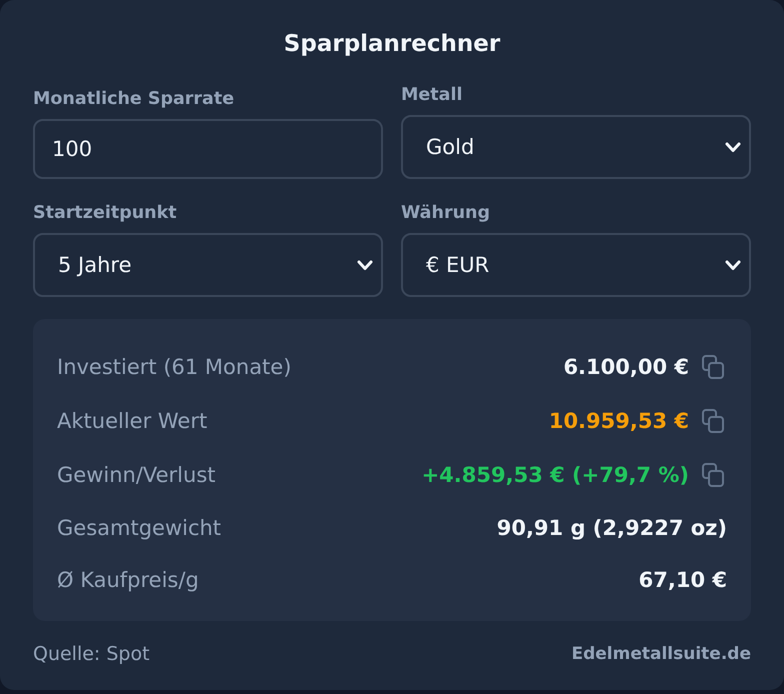 Image resolution: width=784 pixels, height=694 pixels. What do you see at coordinates (618, 421) in the screenshot?
I see `result-value: 10.959,53 €` at bounding box center [618, 421].